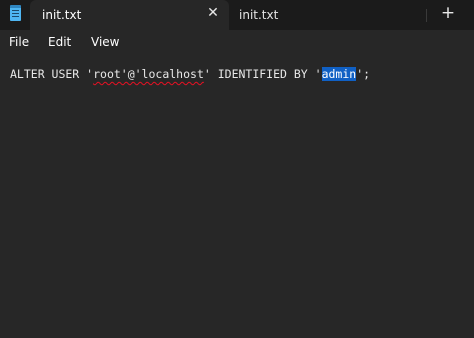  Describe the element at coordinates (59, 42) in the screenshot. I see `menu-edit: Edit` at that location.